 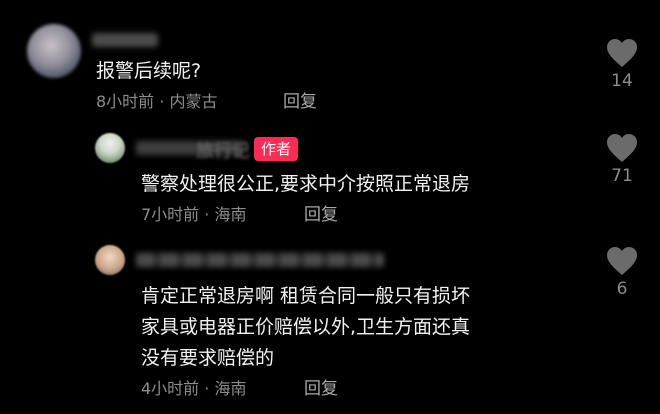 I want to click on comment-meta: 8小时前 · 内蒙古, so click(x=157, y=101).